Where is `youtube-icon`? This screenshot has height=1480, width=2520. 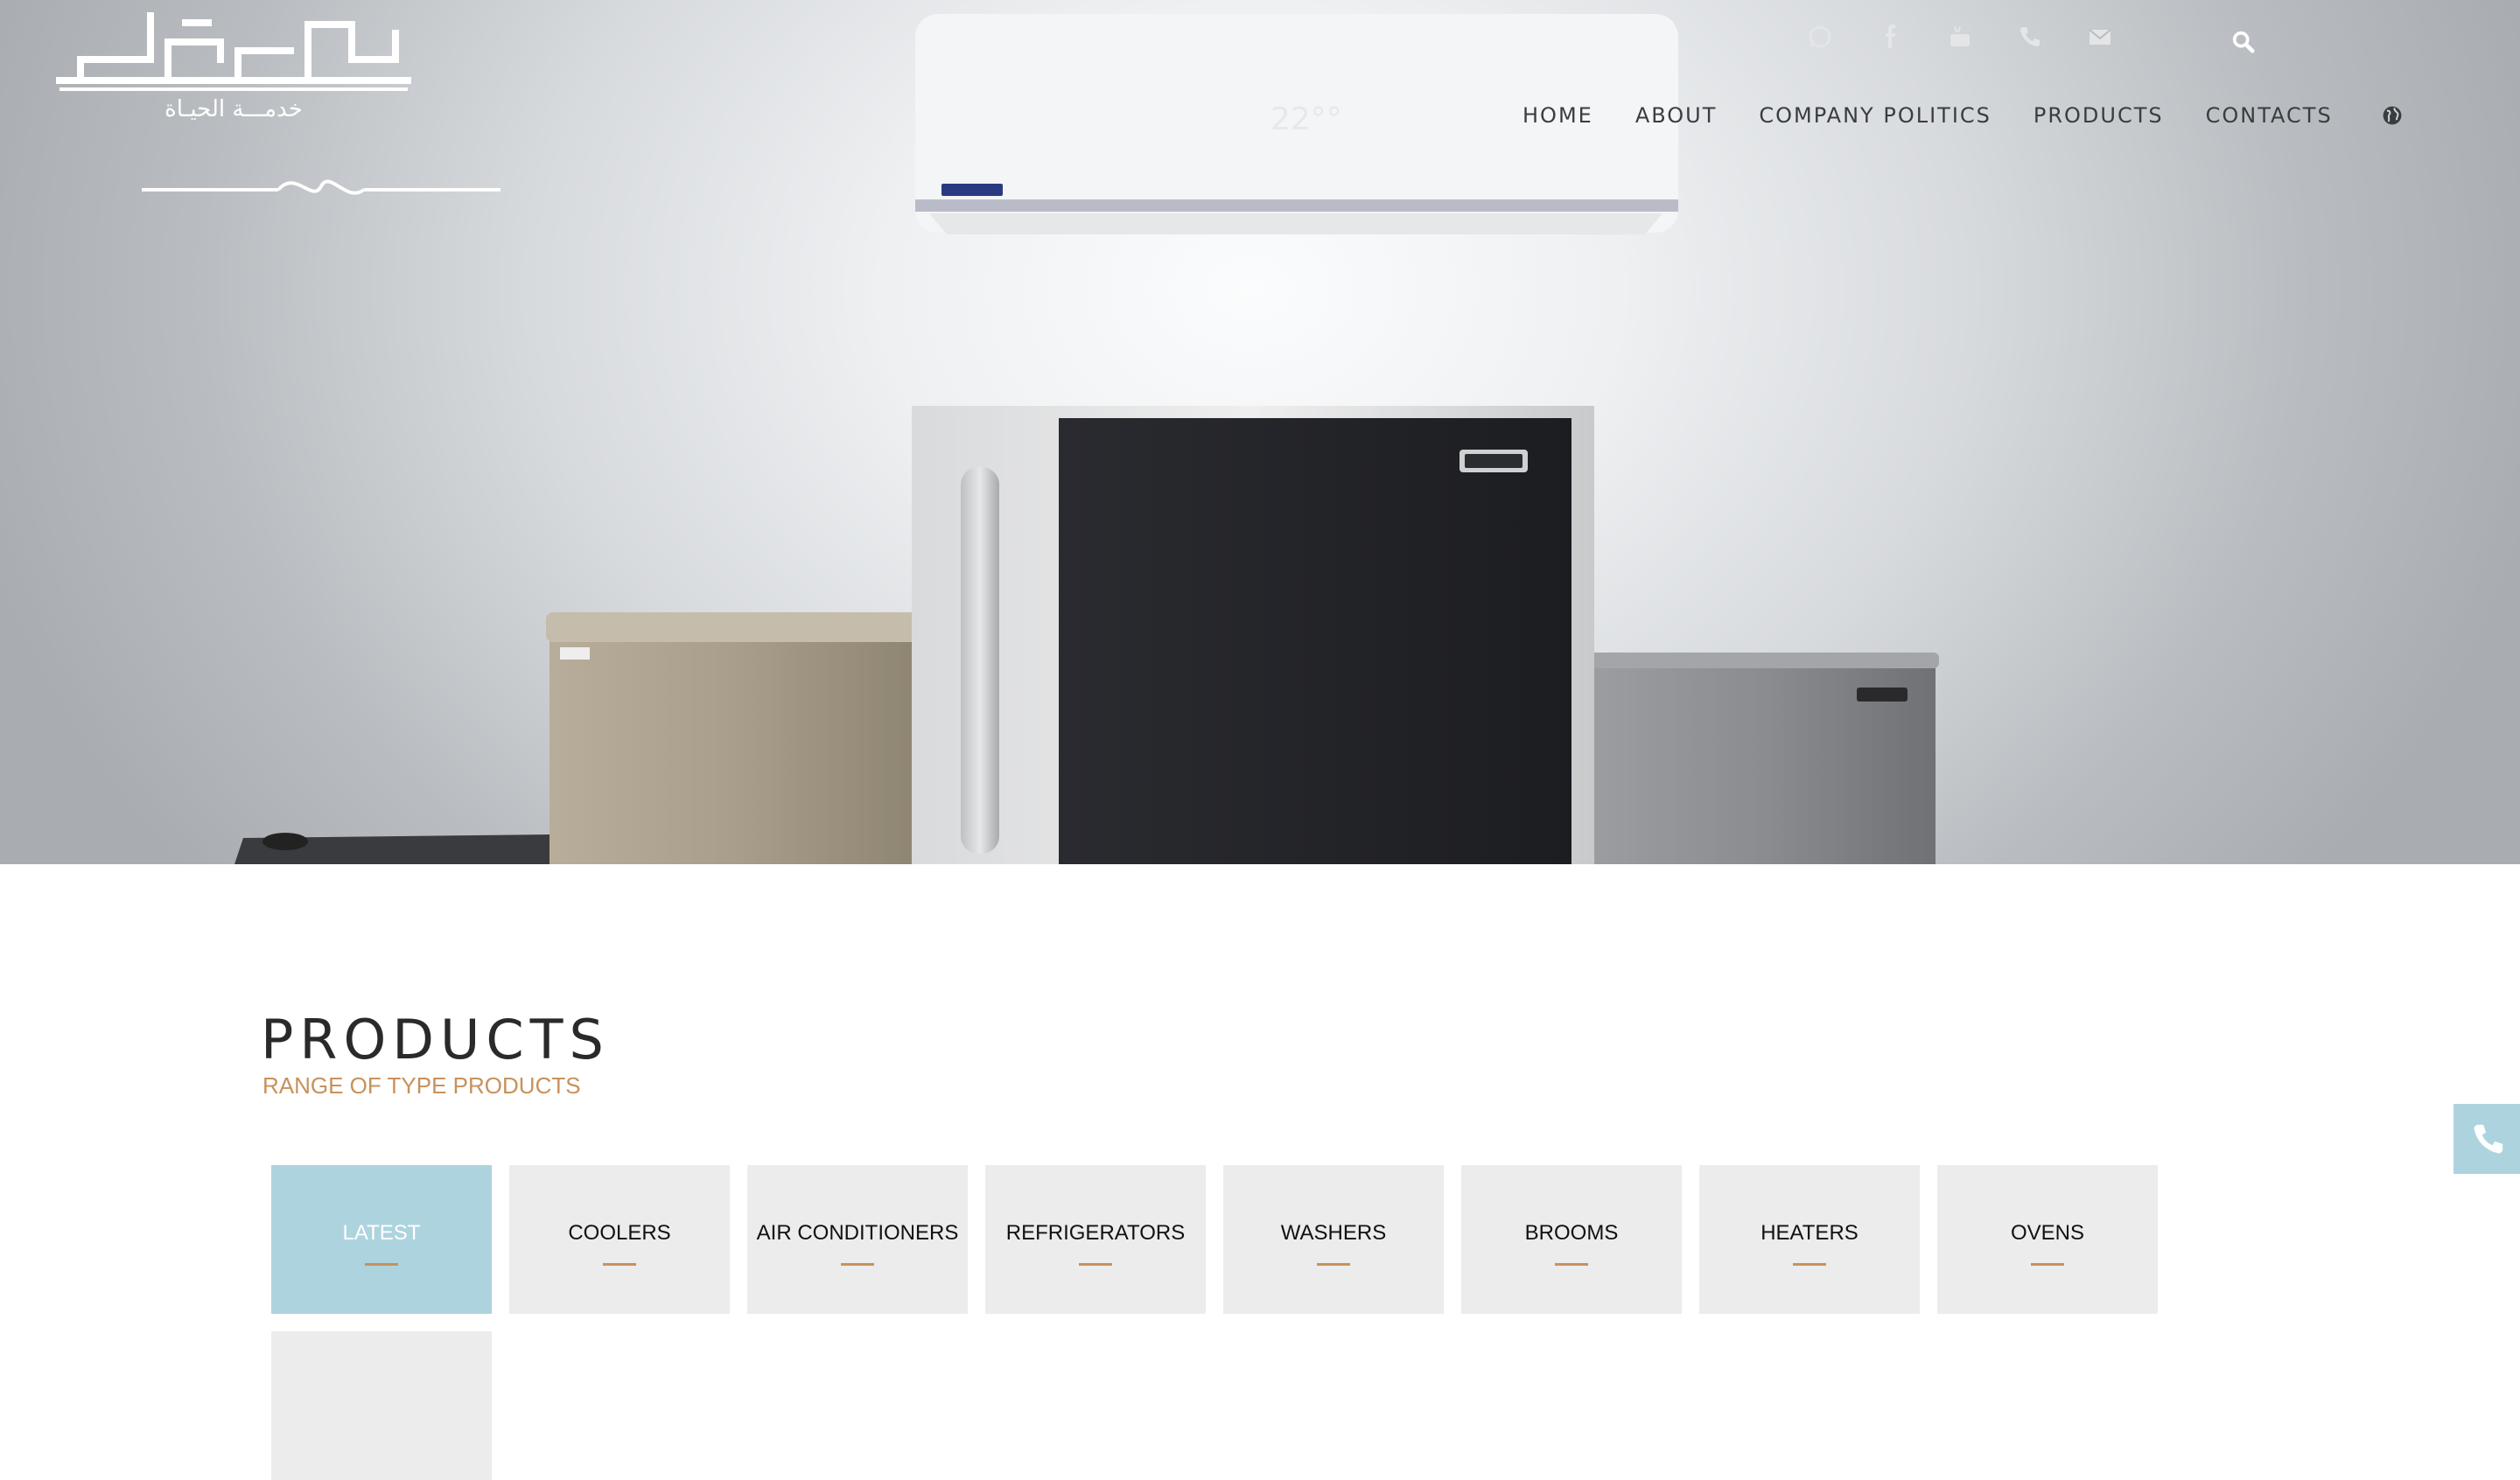 youtube-icon is located at coordinates (1960, 36).